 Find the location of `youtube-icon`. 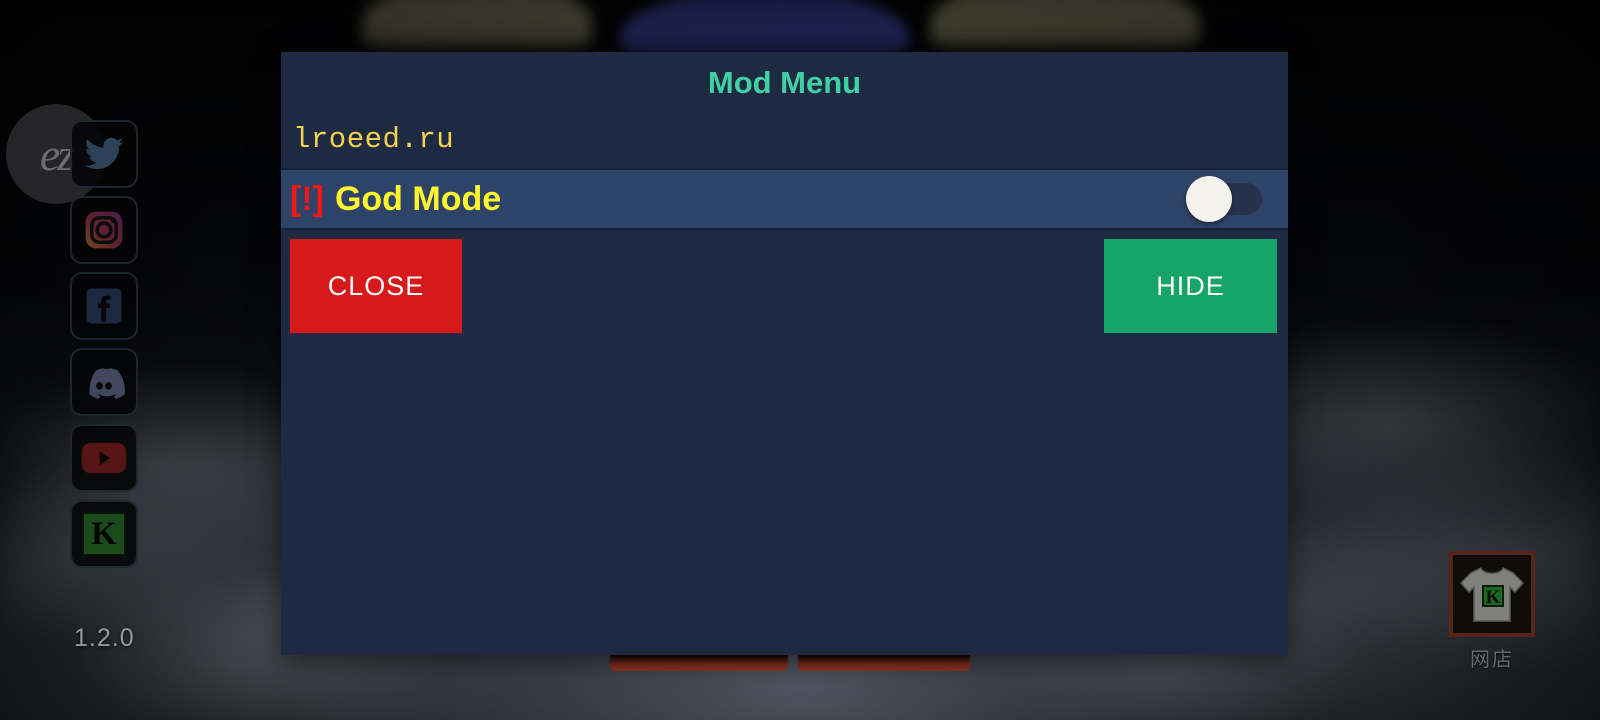

youtube-icon is located at coordinates (104, 458).